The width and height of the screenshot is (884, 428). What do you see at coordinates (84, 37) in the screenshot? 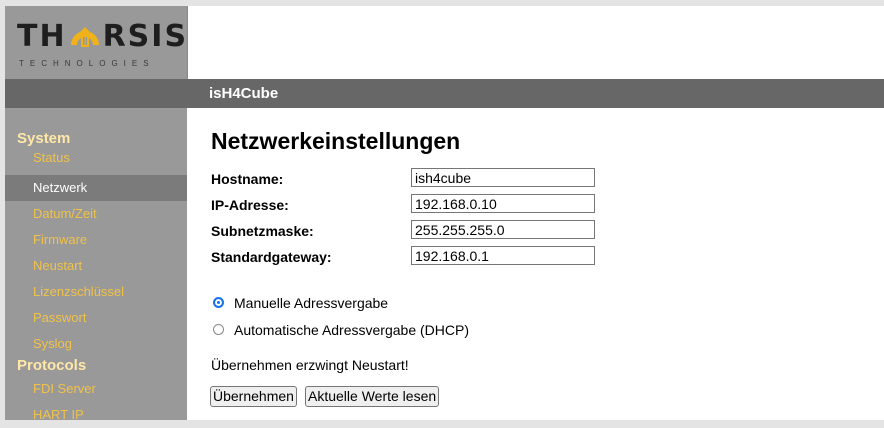
I see `brand-lighthouse-icon` at bounding box center [84, 37].